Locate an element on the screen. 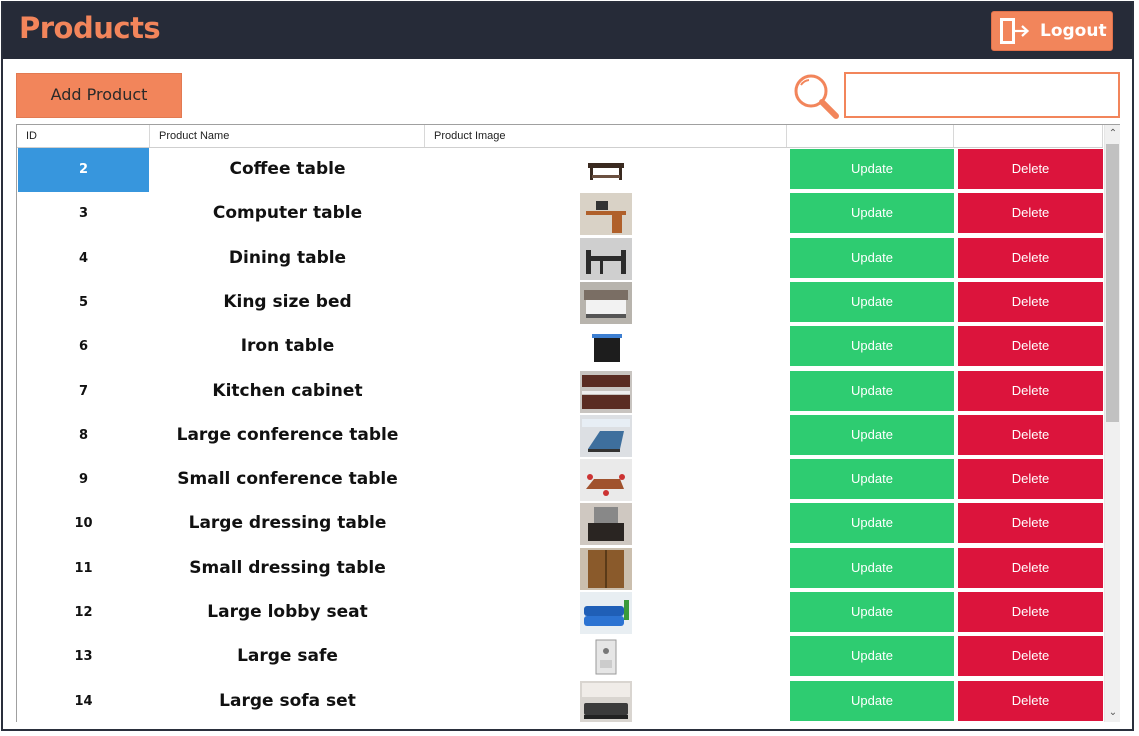  table-row: 6 Iron table Update Delete is located at coordinates (560, 347).